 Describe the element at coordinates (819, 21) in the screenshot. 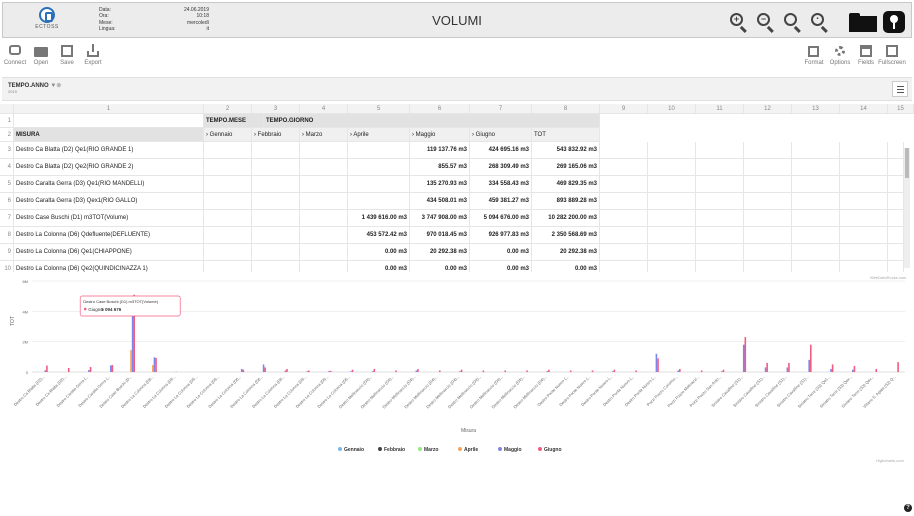

I see `zoom-fit-icon: ▪` at that location.